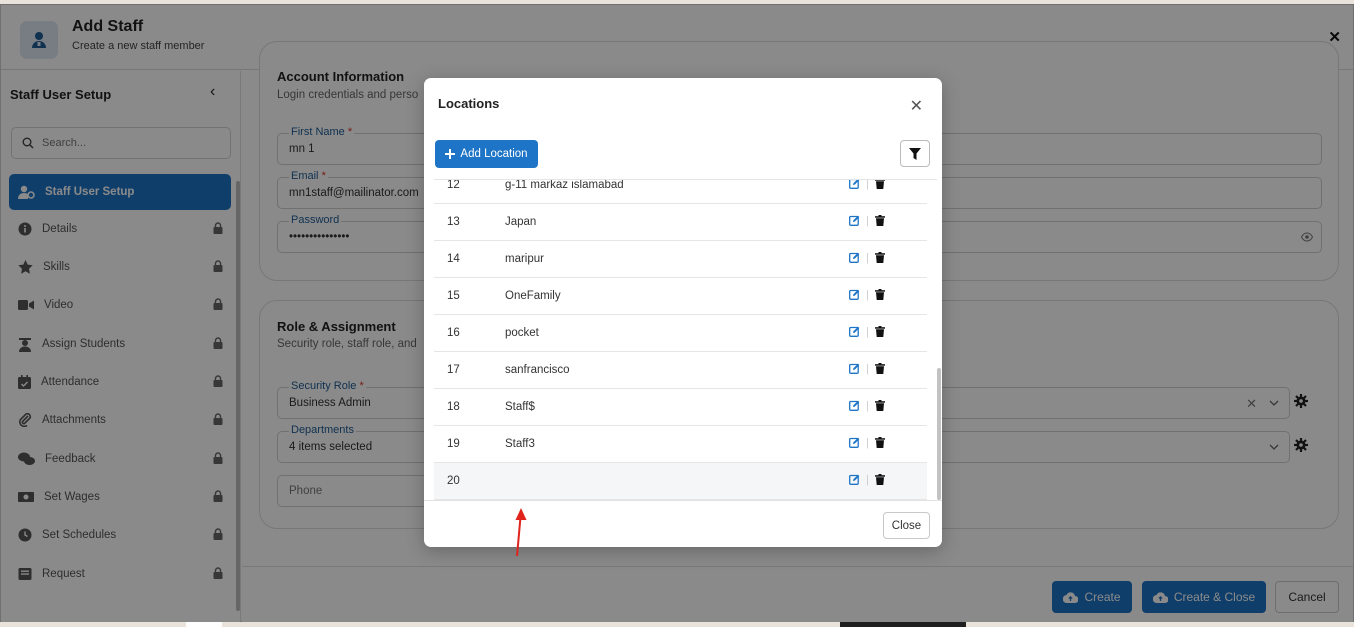 The height and width of the screenshot is (627, 1354). What do you see at coordinates (680, 370) in the screenshot?
I see `table-row: 17 sanfrancisco |` at bounding box center [680, 370].